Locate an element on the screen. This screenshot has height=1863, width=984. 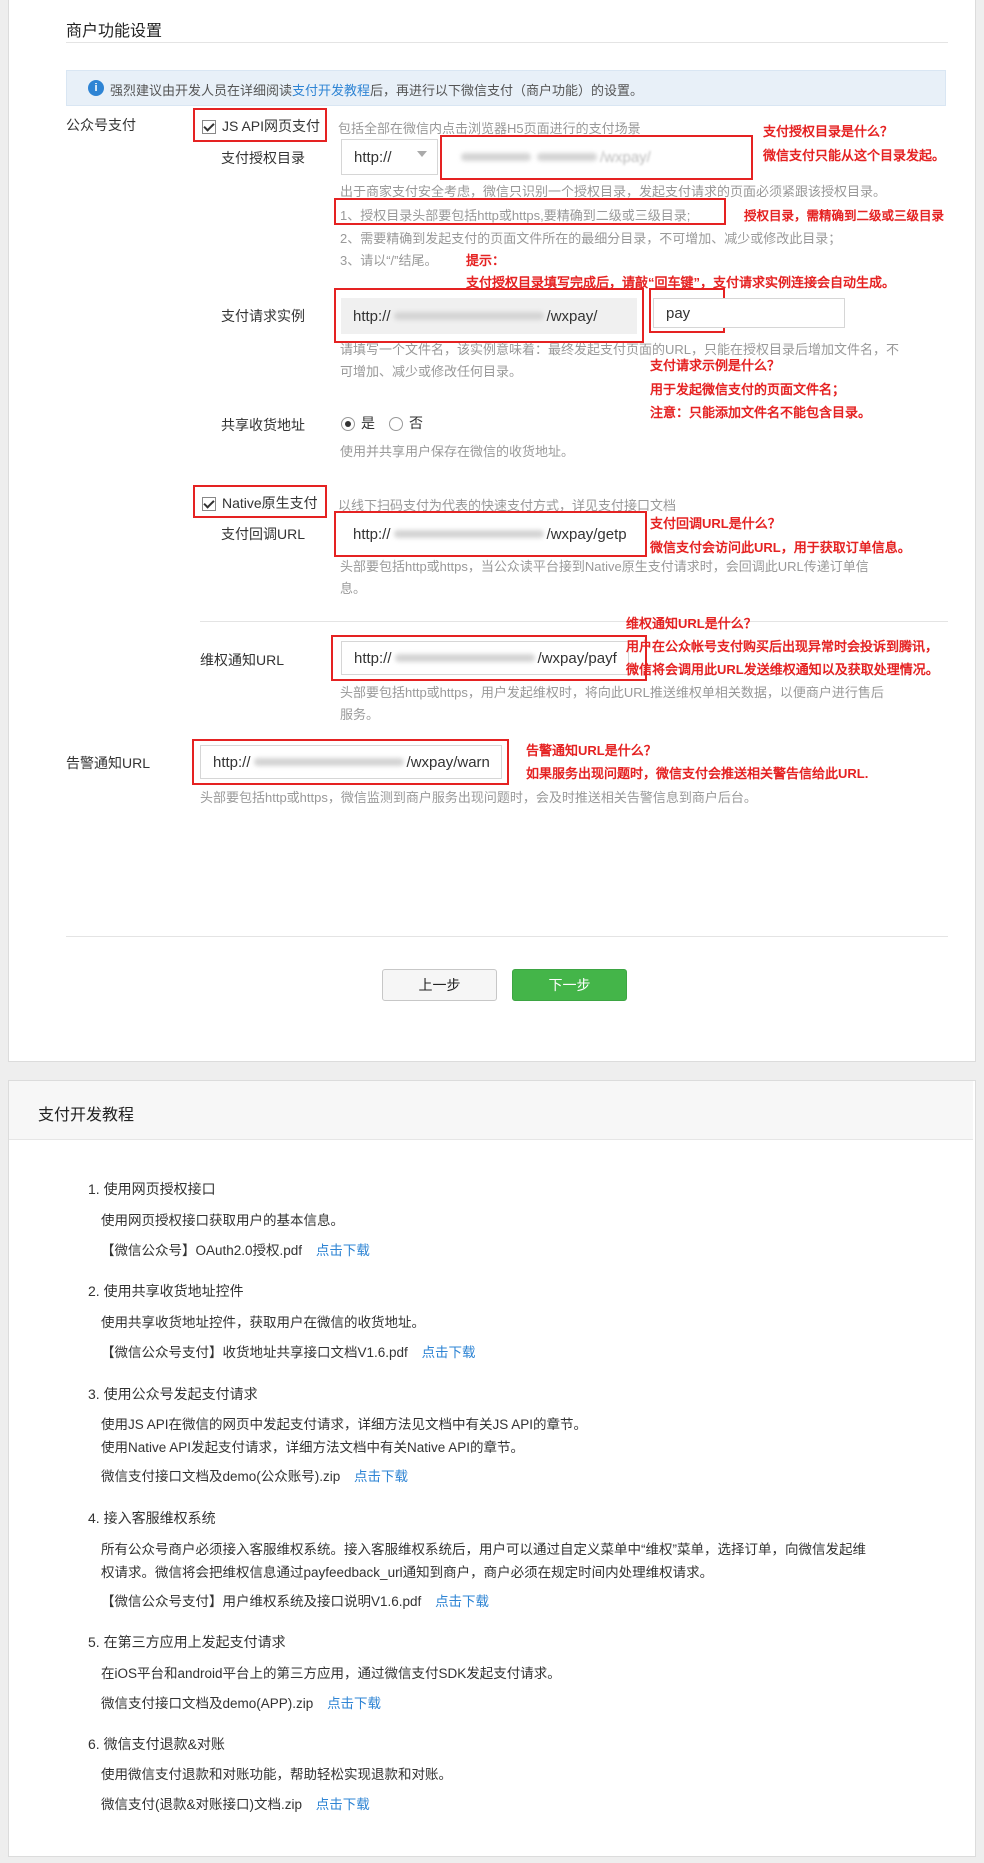
tutorial-link: 支付开发教程 is located at coordinates (331, 90).